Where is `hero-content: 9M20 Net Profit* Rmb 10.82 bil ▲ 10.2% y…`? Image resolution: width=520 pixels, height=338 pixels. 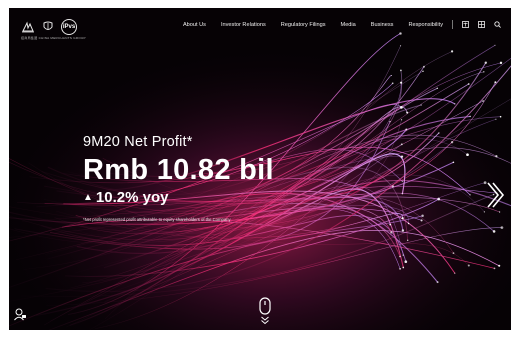
hero-content: 9M20 Net Profit* Rmb 10.82 bil ▲ 10.2% y… is located at coordinates (178, 178).